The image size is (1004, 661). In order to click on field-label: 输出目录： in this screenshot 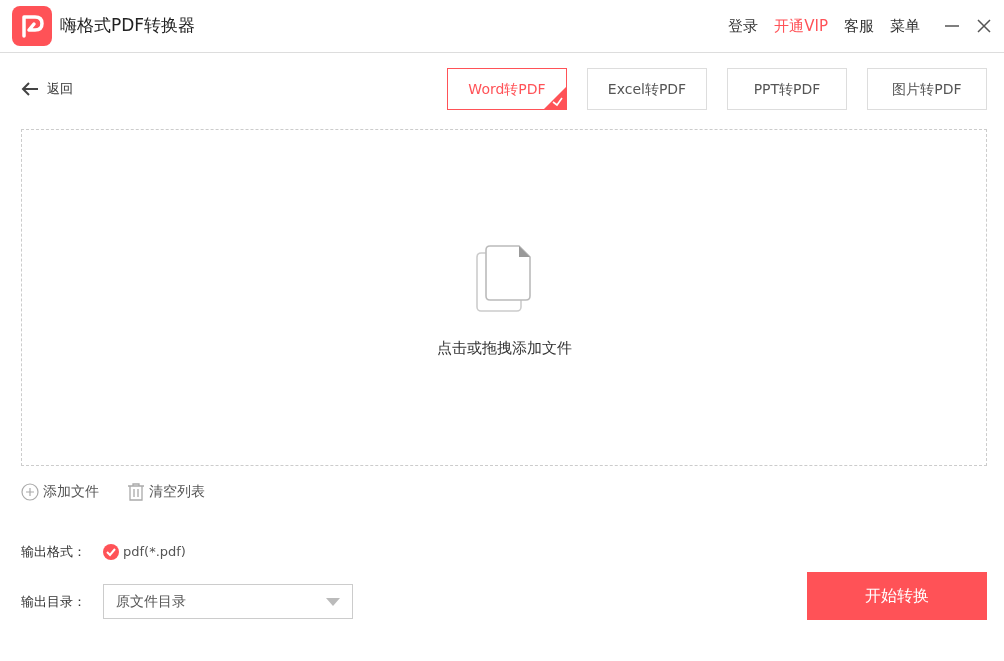, I will do `click(54, 601)`.